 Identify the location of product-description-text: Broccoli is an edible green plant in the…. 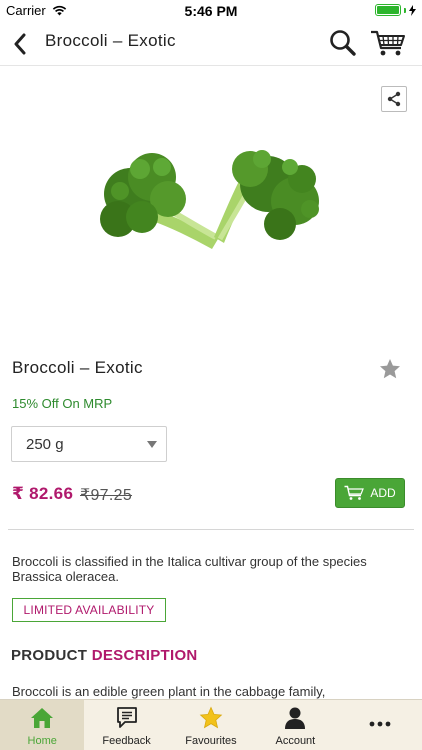
(169, 691).